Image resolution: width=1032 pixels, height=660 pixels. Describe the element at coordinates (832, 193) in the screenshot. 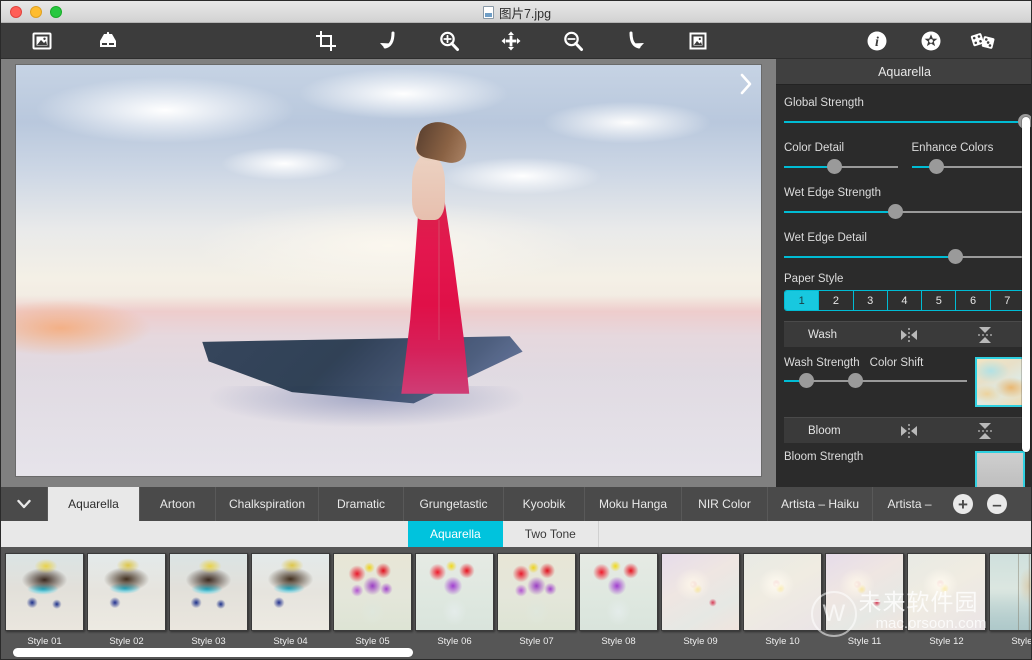

I see `wet-edge-strength-label: Wet Edge Strength` at that location.